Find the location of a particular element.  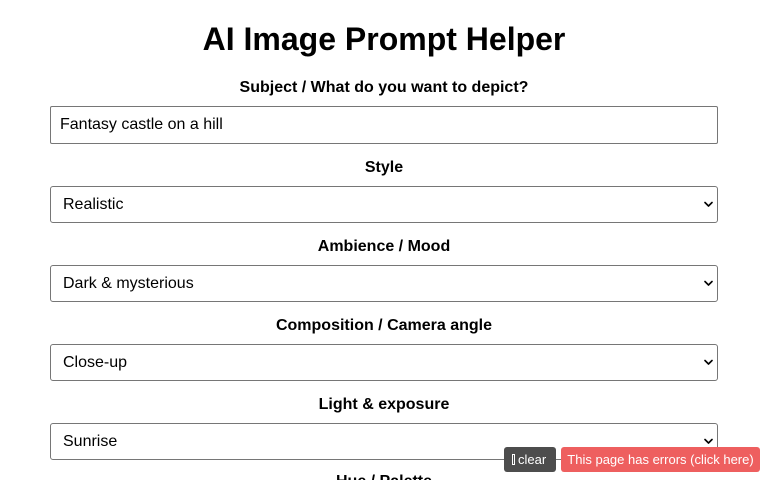

missing-glyph-icon is located at coordinates (513, 459).